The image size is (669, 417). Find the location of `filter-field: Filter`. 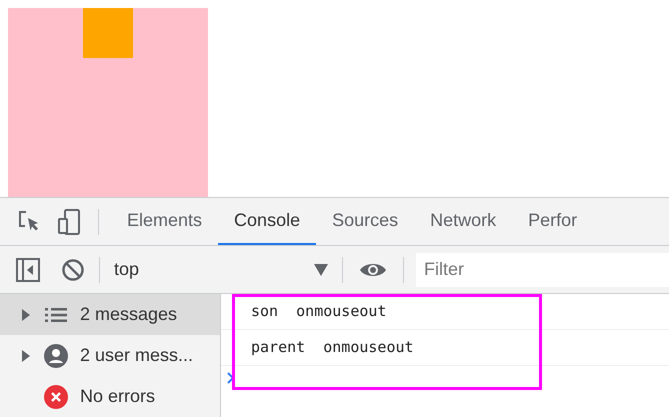

filter-field: Filter is located at coordinates (542, 269).